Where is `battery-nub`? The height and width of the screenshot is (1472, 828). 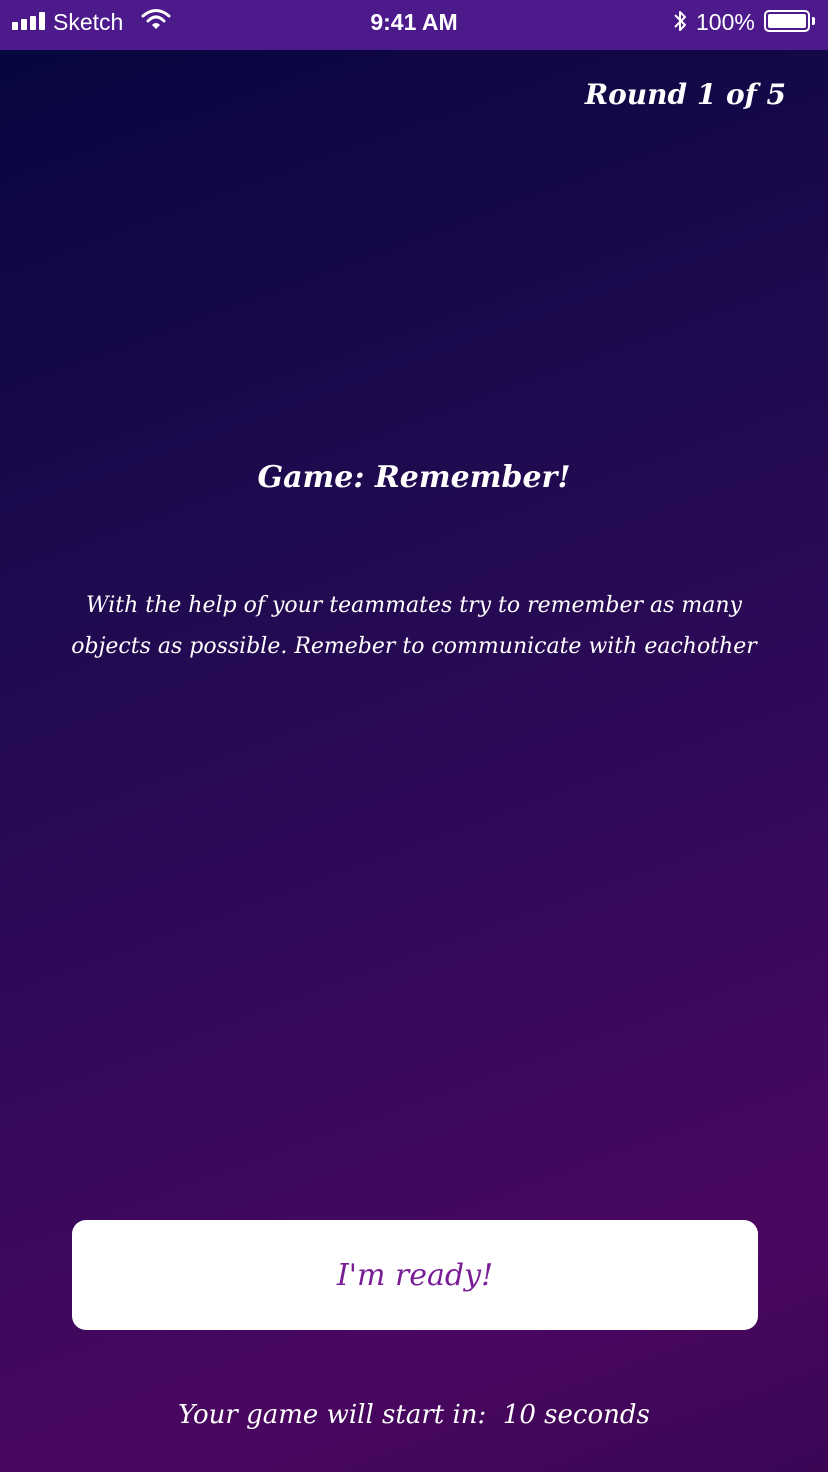
battery-nub is located at coordinates (813, 21).